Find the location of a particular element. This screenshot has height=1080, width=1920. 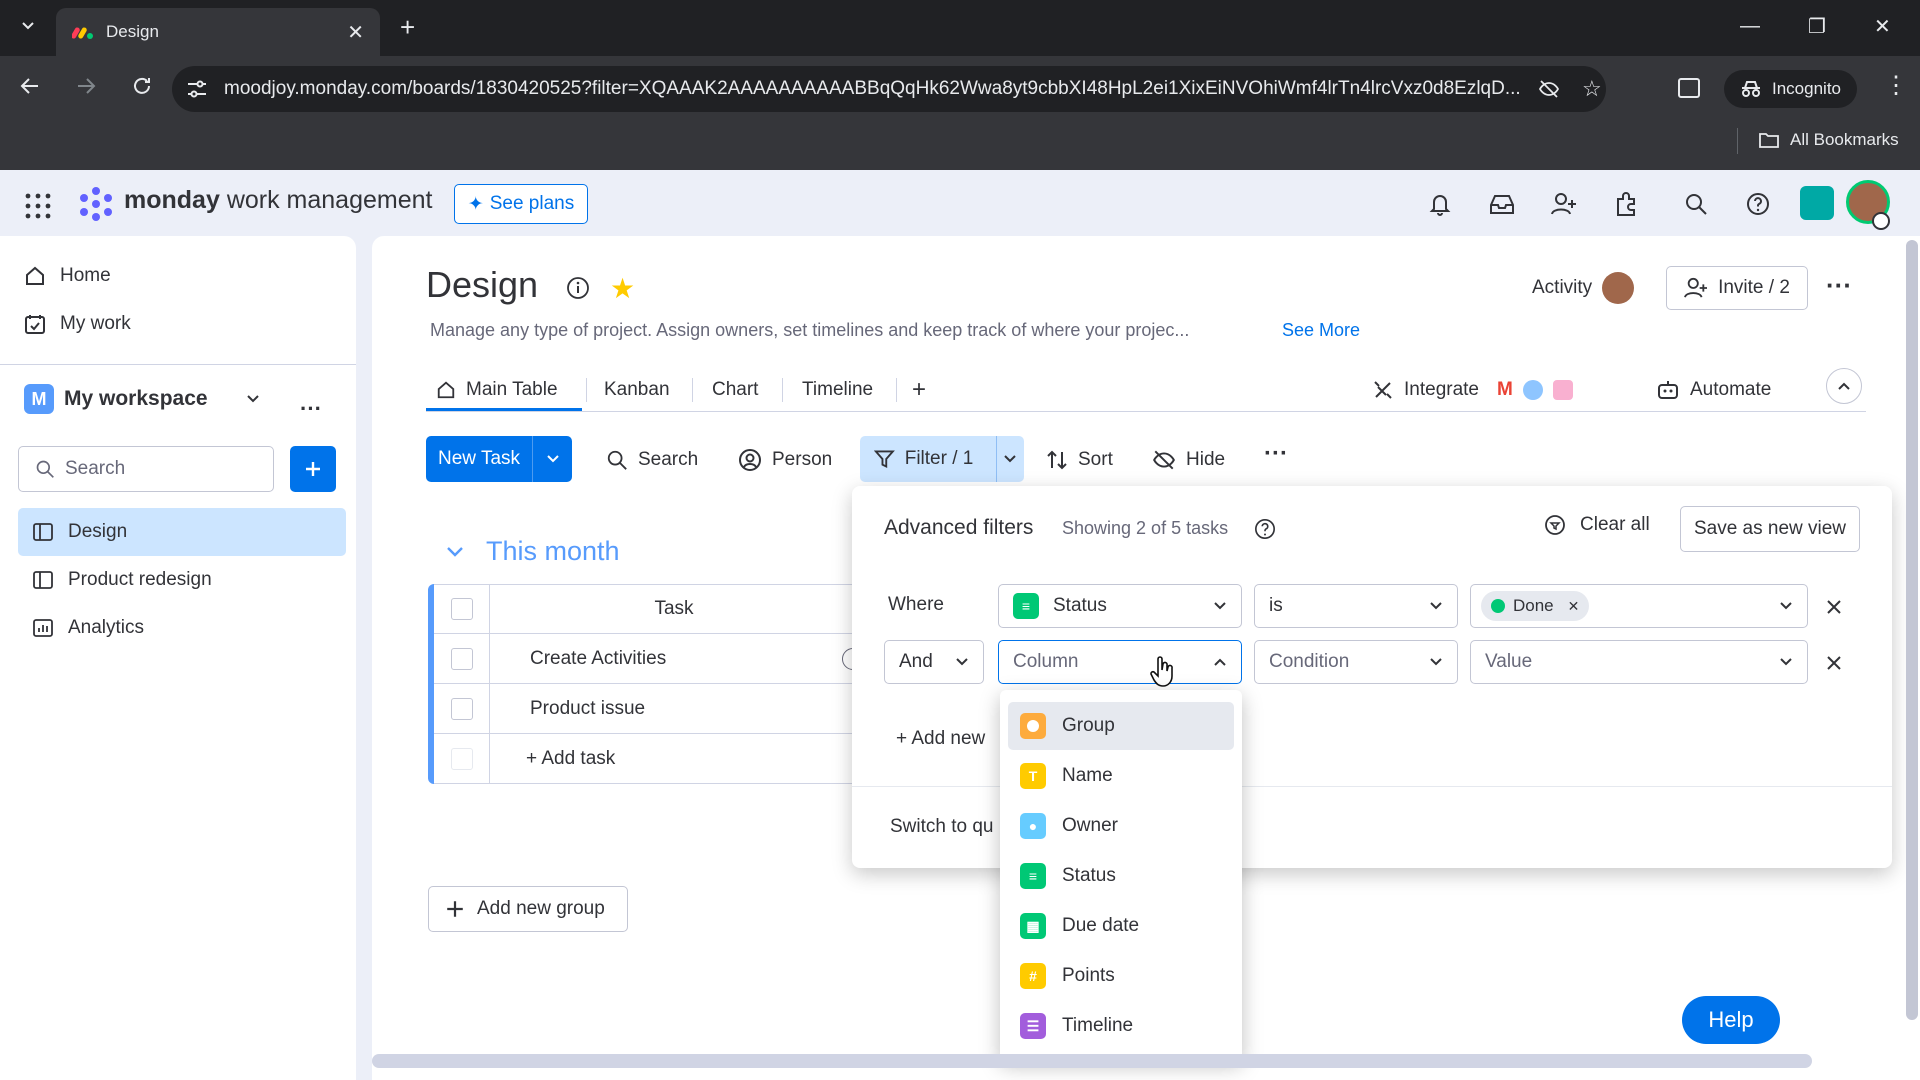

workspace-search-input: Search is located at coordinates (146, 469).